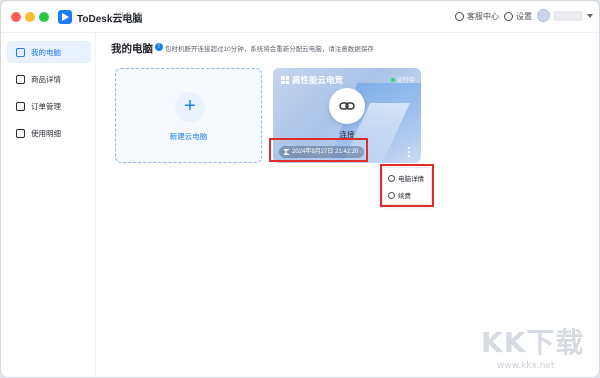 This screenshot has height=378, width=600. What do you see at coordinates (508, 16) in the screenshot?
I see `gear-icon` at bounding box center [508, 16].